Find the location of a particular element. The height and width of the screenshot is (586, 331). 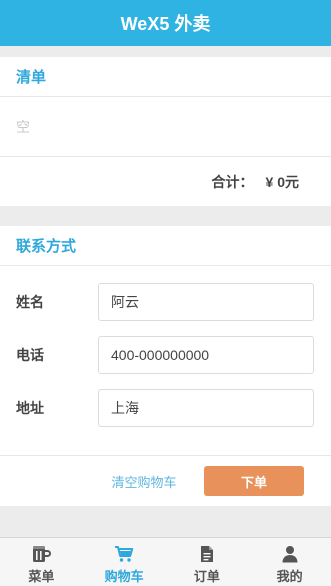

phone-label: 电话 is located at coordinates (30, 355).